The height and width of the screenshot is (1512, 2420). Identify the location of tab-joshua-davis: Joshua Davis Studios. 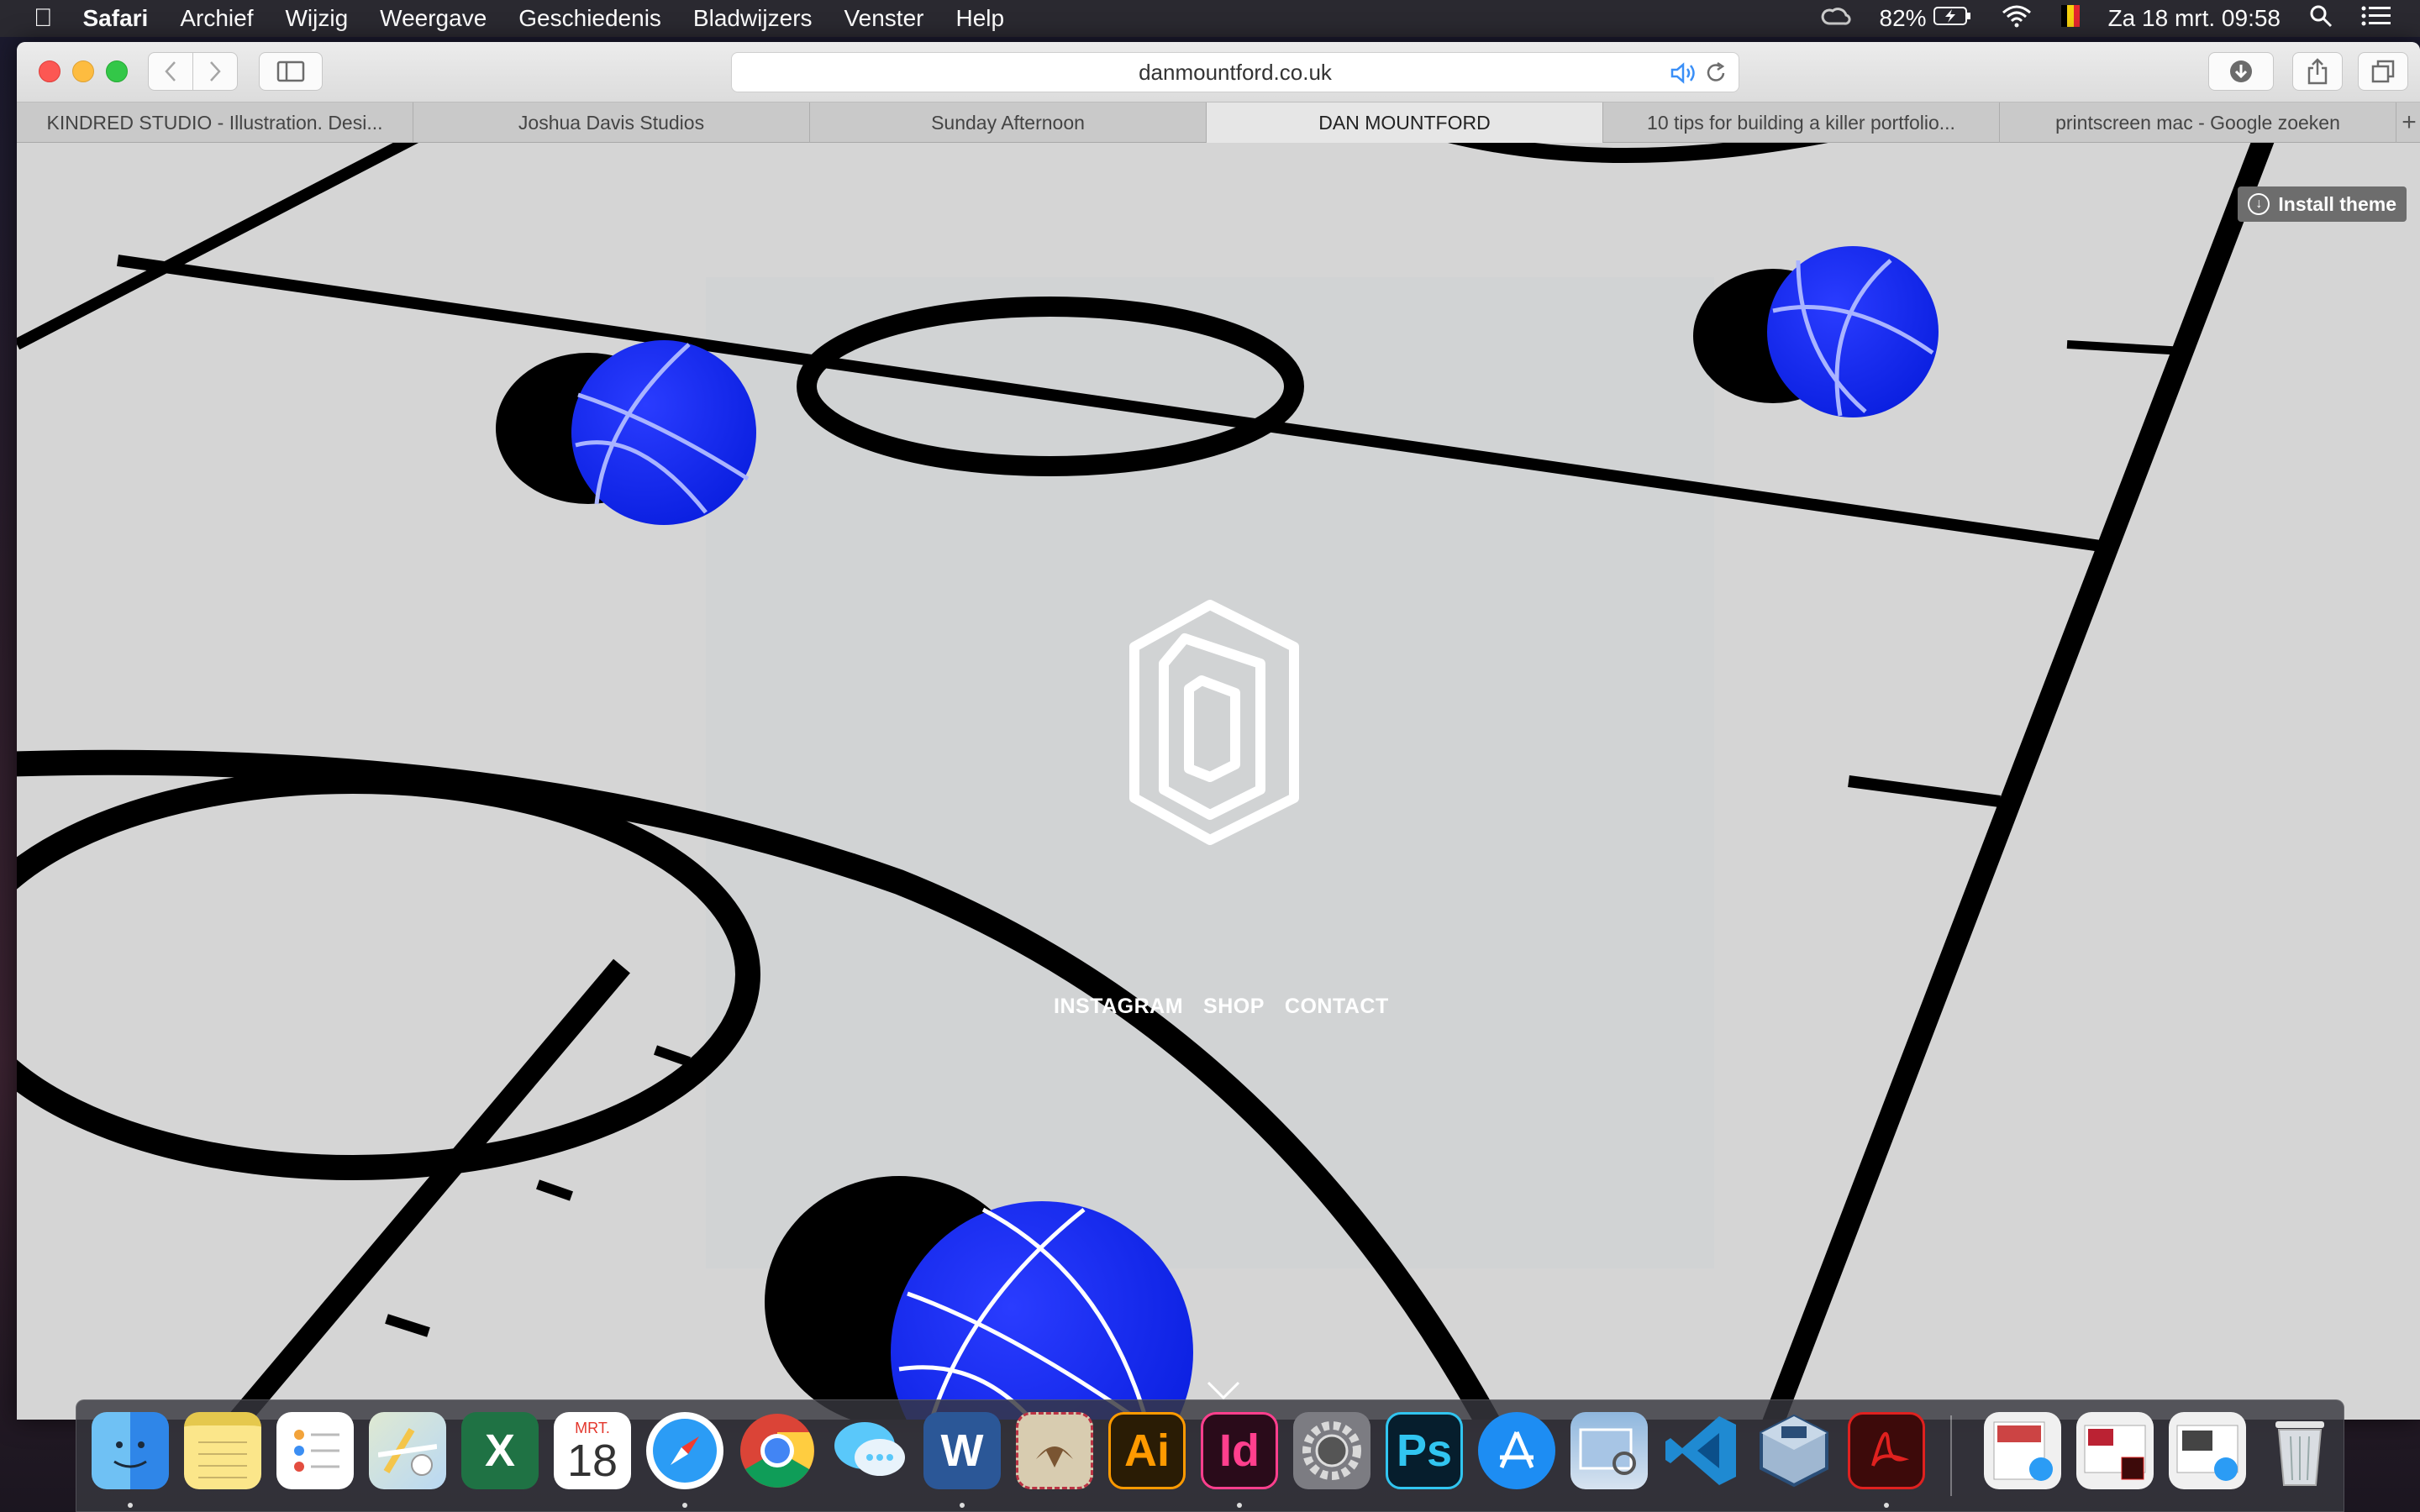
(612, 122).